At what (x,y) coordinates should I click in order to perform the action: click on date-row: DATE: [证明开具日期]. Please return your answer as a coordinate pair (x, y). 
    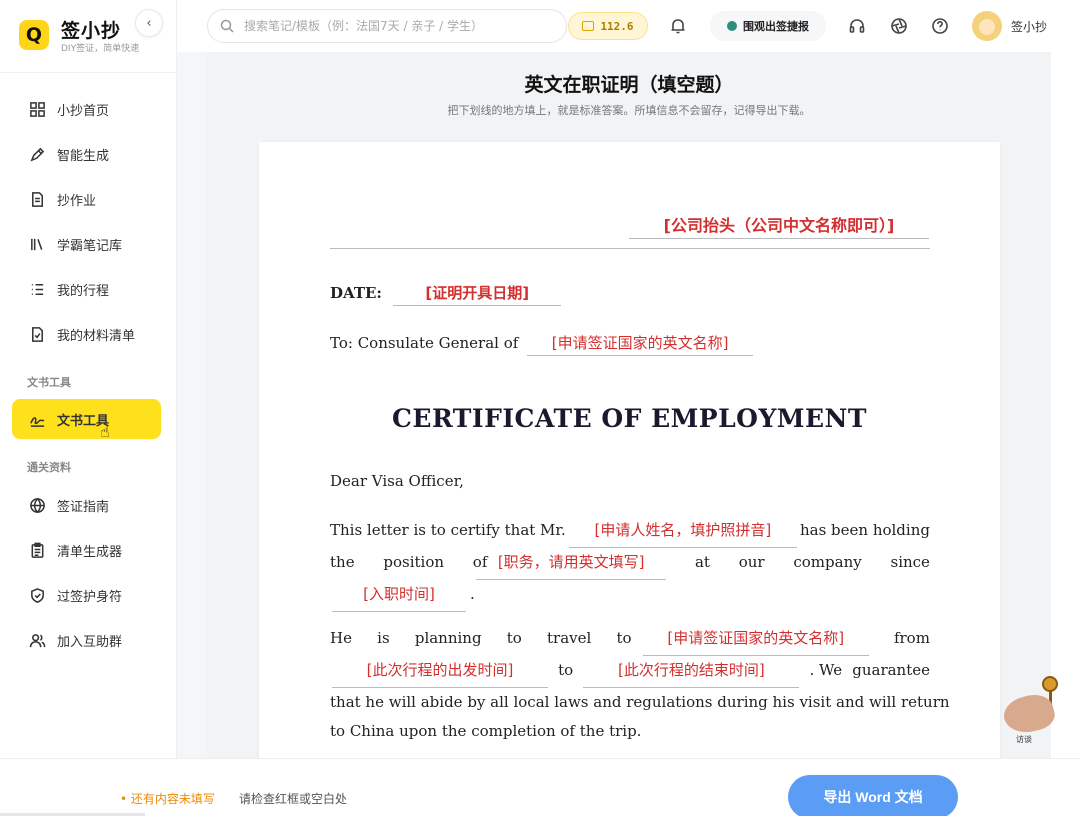
    Looking at the image, I should click on (446, 294).